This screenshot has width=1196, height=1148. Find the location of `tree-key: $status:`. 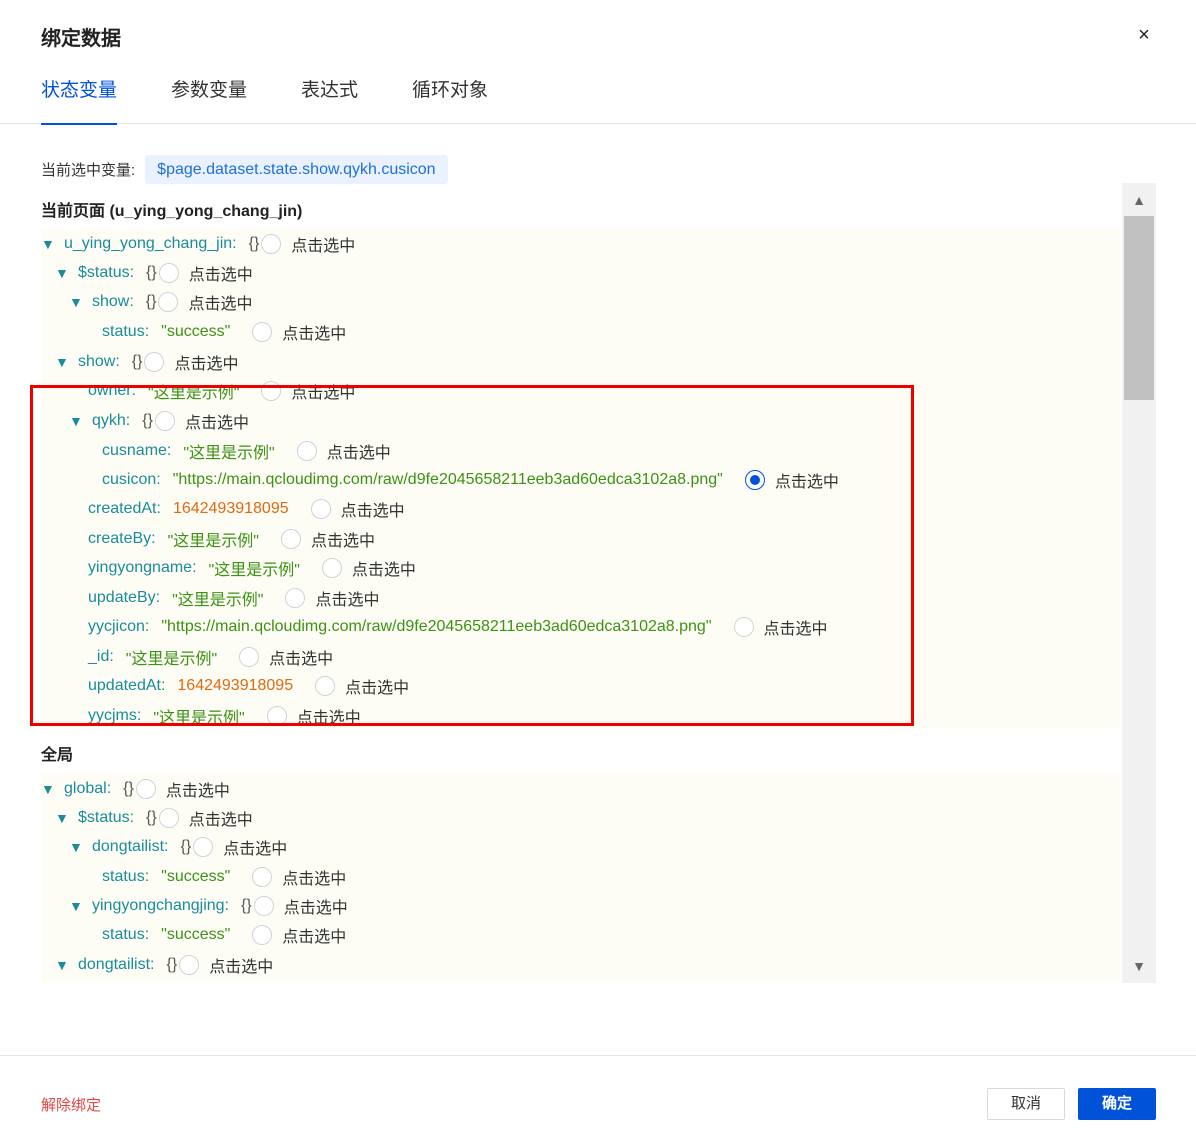

tree-key: $status: is located at coordinates (106, 272).